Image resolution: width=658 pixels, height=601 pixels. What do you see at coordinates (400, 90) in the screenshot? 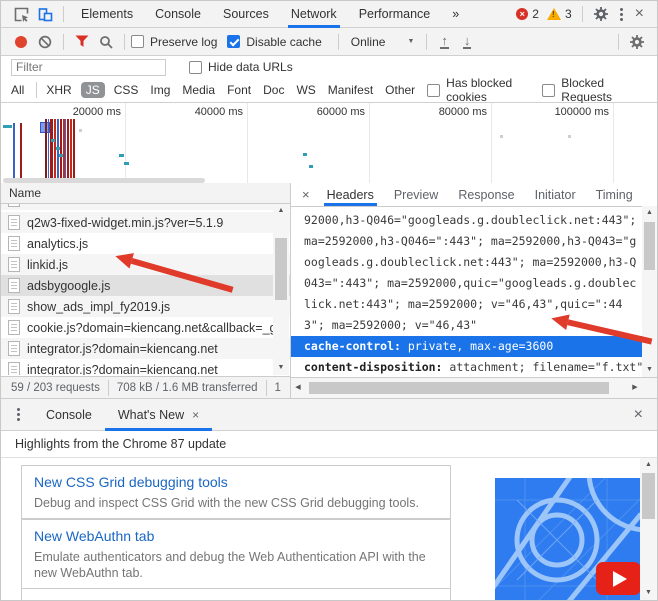
I see `filter-type-other: Other` at bounding box center [400, 90].